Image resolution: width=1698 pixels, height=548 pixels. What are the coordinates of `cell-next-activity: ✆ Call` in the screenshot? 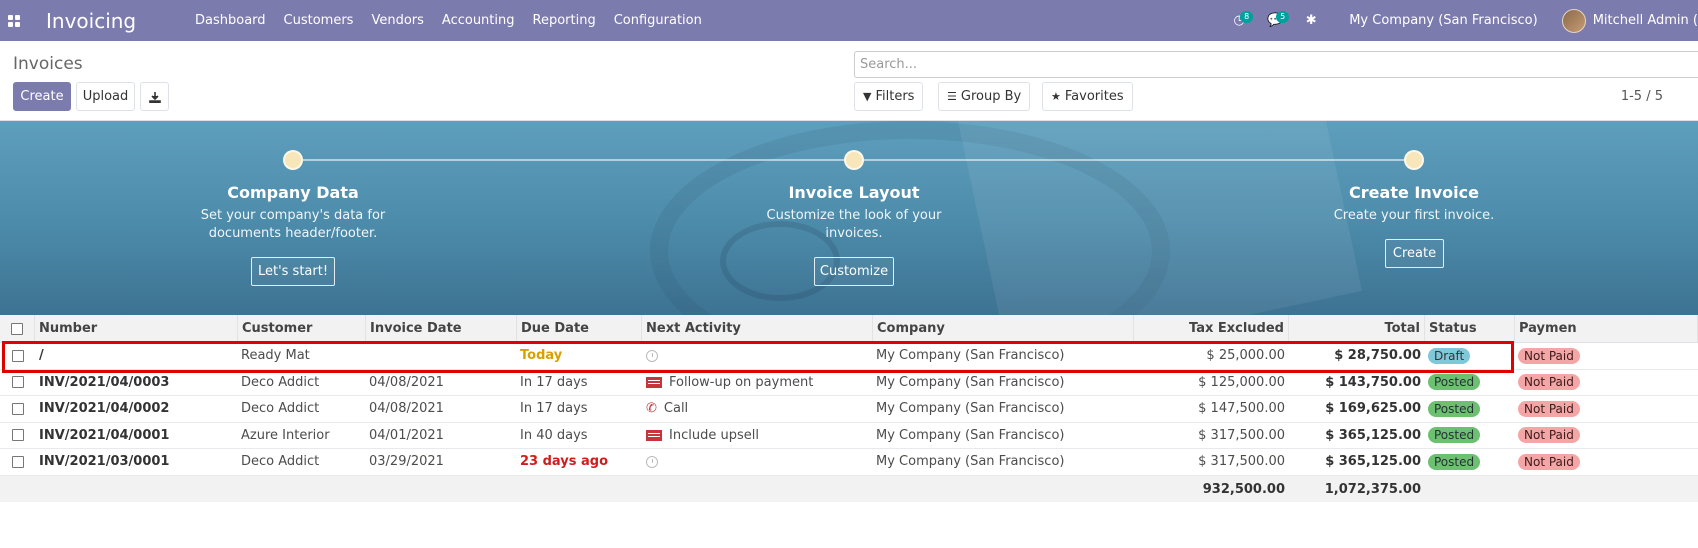 It's located at (757, 409).